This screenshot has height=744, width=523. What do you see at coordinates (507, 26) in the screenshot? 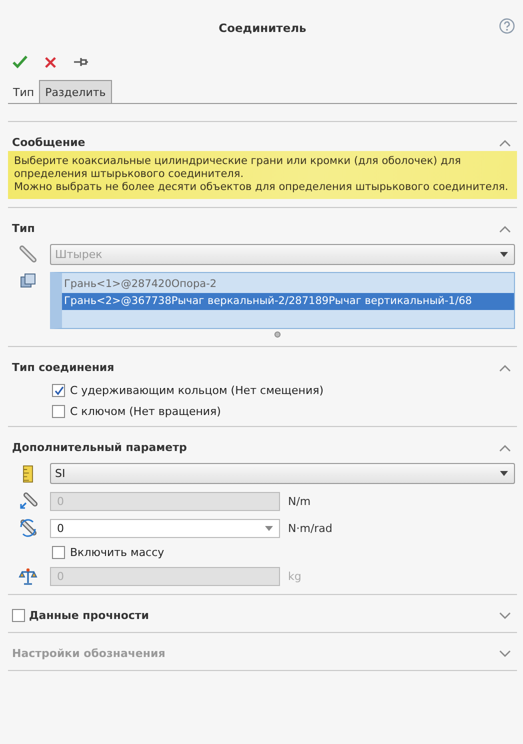
I see `help-icon` at bounding box center [507, 26].